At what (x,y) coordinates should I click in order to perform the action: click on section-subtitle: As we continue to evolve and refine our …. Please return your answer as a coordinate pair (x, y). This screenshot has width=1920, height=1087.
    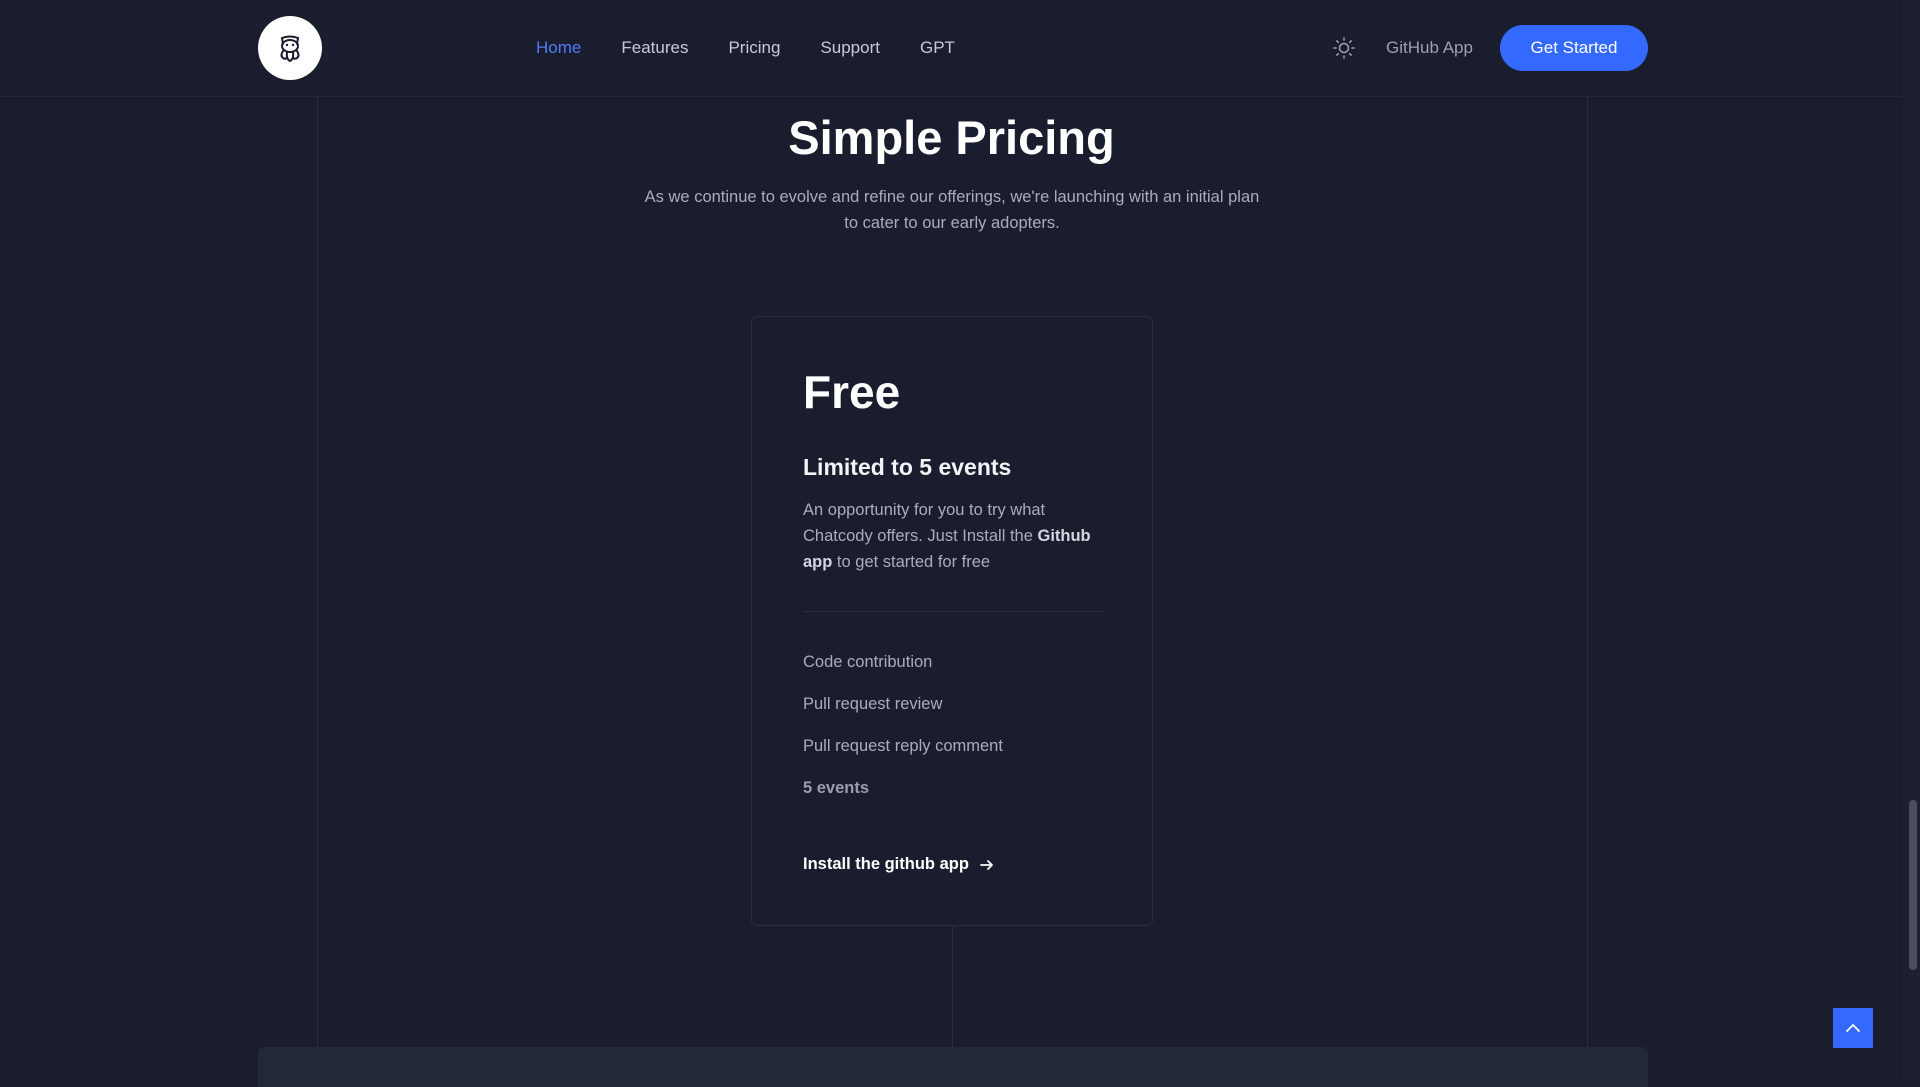
    Looking at the image, I should click on (952, 210).